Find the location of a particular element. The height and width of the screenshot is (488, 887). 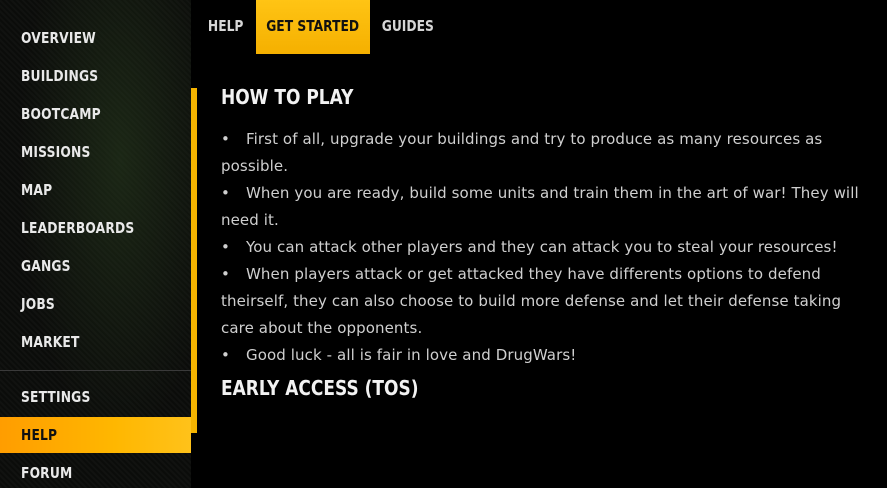

sidebar-item-label: HELP is located at coordinates (39, 435).